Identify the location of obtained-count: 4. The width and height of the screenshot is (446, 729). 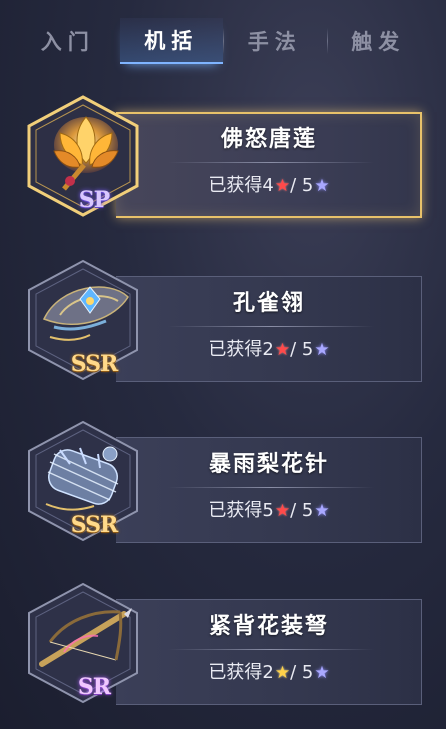
(268, 185).